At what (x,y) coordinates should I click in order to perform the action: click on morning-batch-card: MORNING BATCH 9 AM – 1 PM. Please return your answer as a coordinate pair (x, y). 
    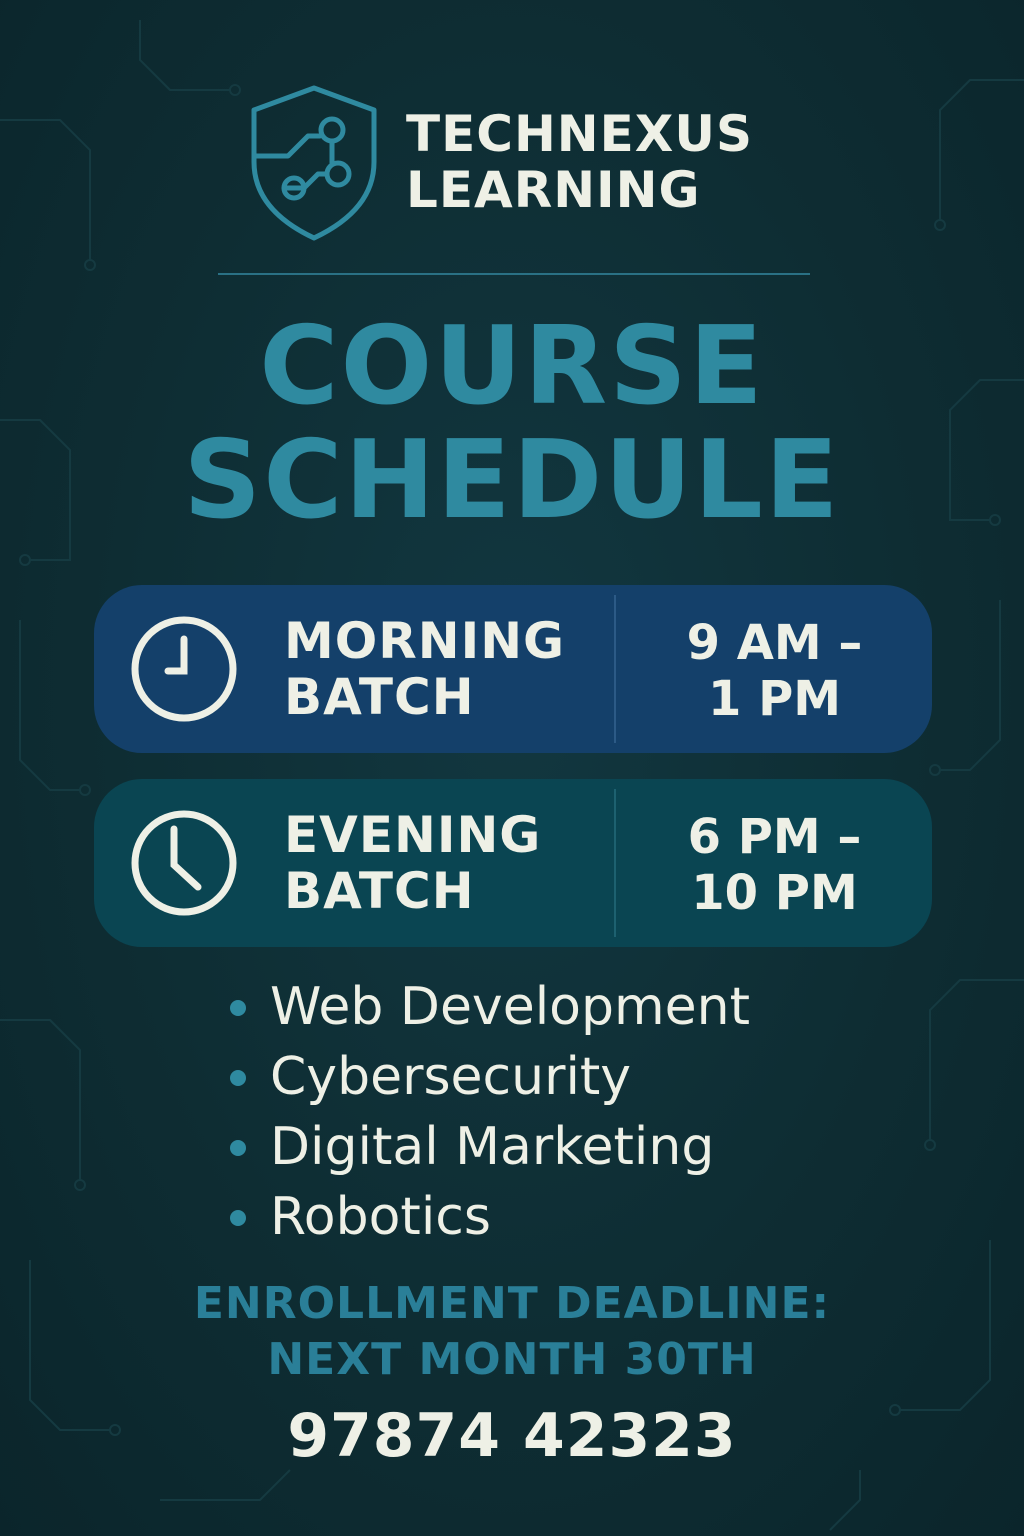
    Looking at the image, I should click on (513, 669).